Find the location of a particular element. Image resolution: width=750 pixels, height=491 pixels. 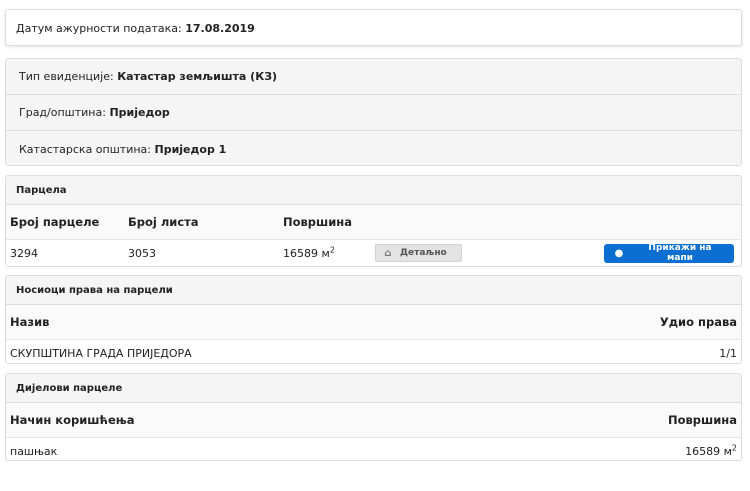

record-type-row: Тип евиденције: Катастар земљишта (КЗ) is located at coordinates (373, 77).